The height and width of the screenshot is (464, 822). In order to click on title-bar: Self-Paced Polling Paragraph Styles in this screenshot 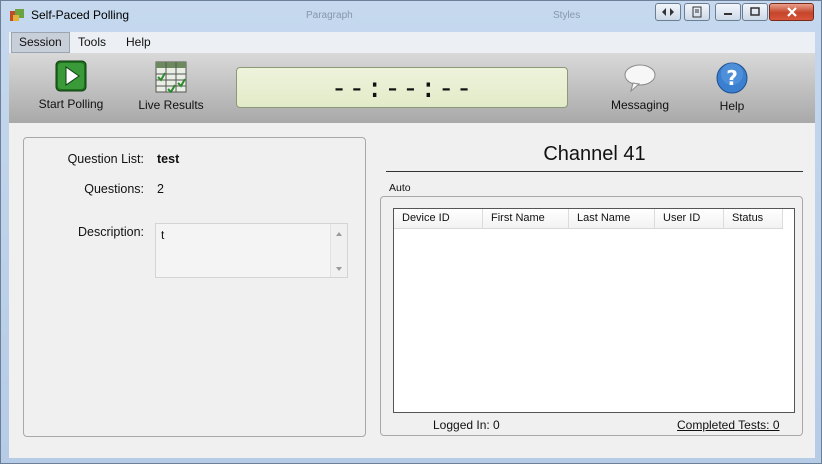, I will do `click(411, 15)`.